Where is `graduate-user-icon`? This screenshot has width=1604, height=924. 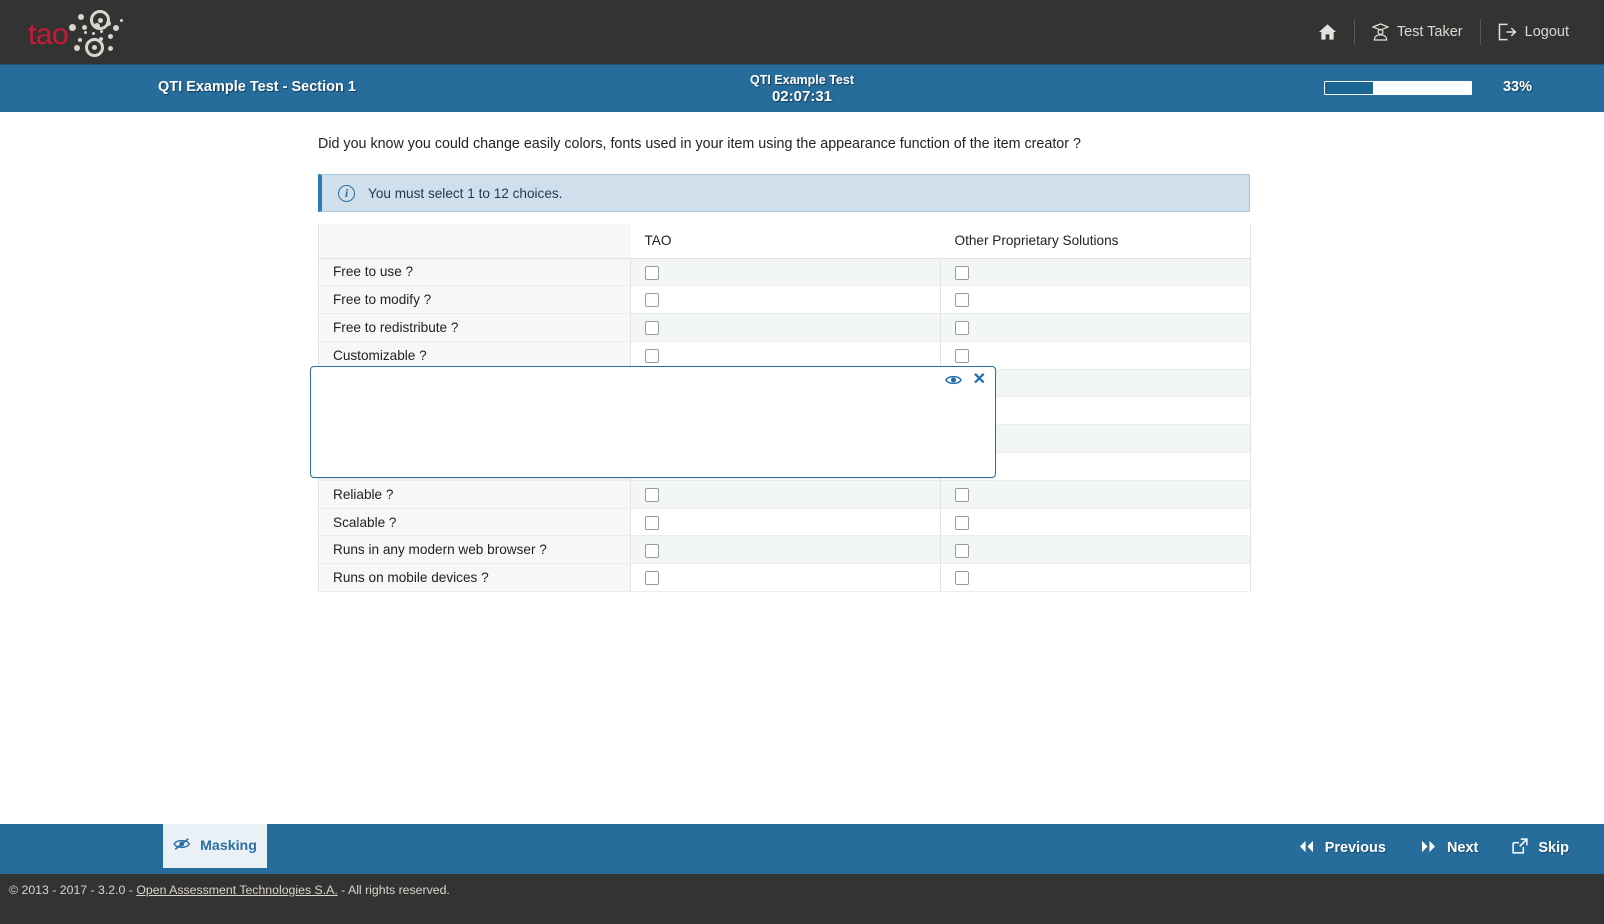
graduate-user-icon is located at coordinates (1380, 32).